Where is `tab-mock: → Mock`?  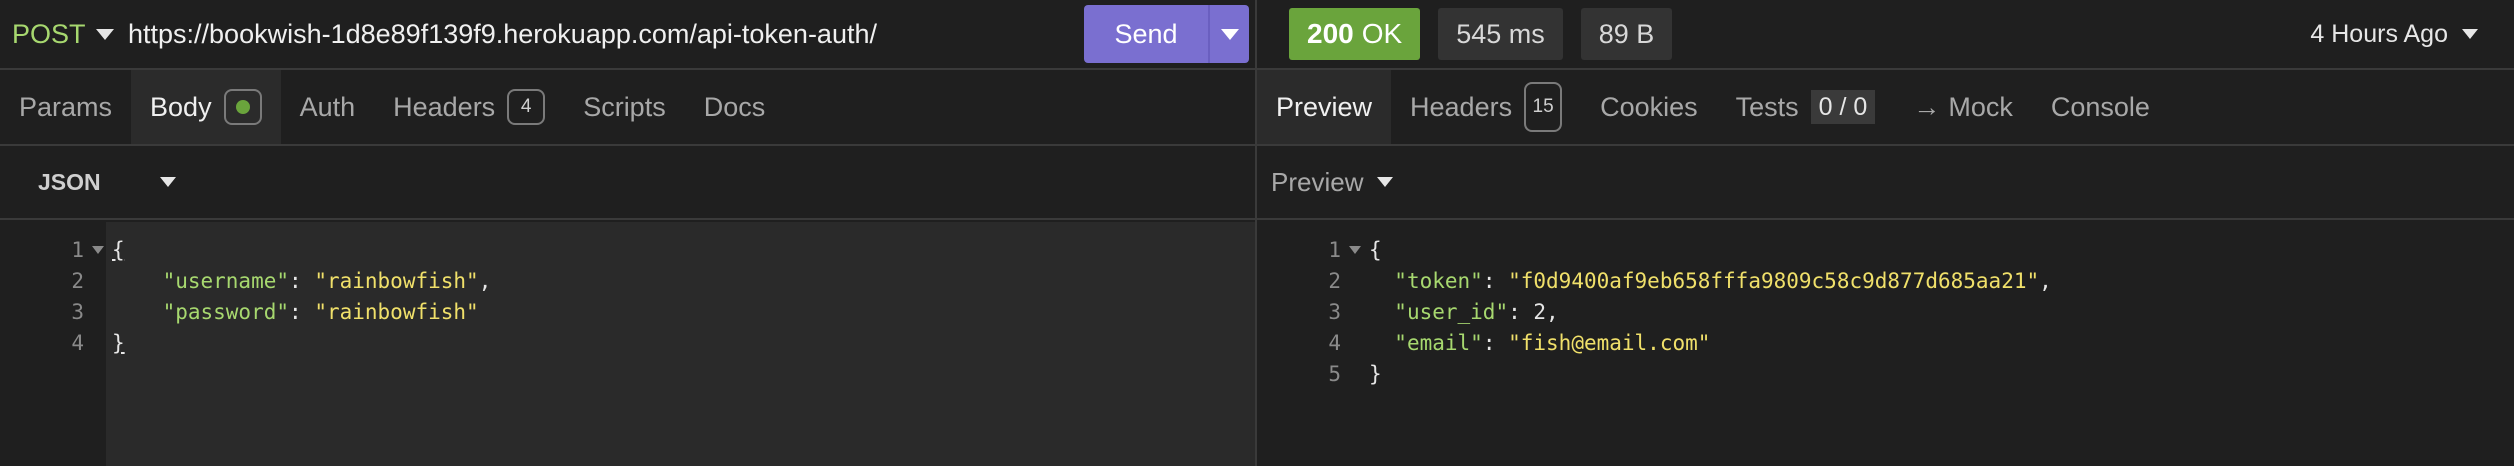 tab-mock: → Mock is located at coordinates (1963, 107).